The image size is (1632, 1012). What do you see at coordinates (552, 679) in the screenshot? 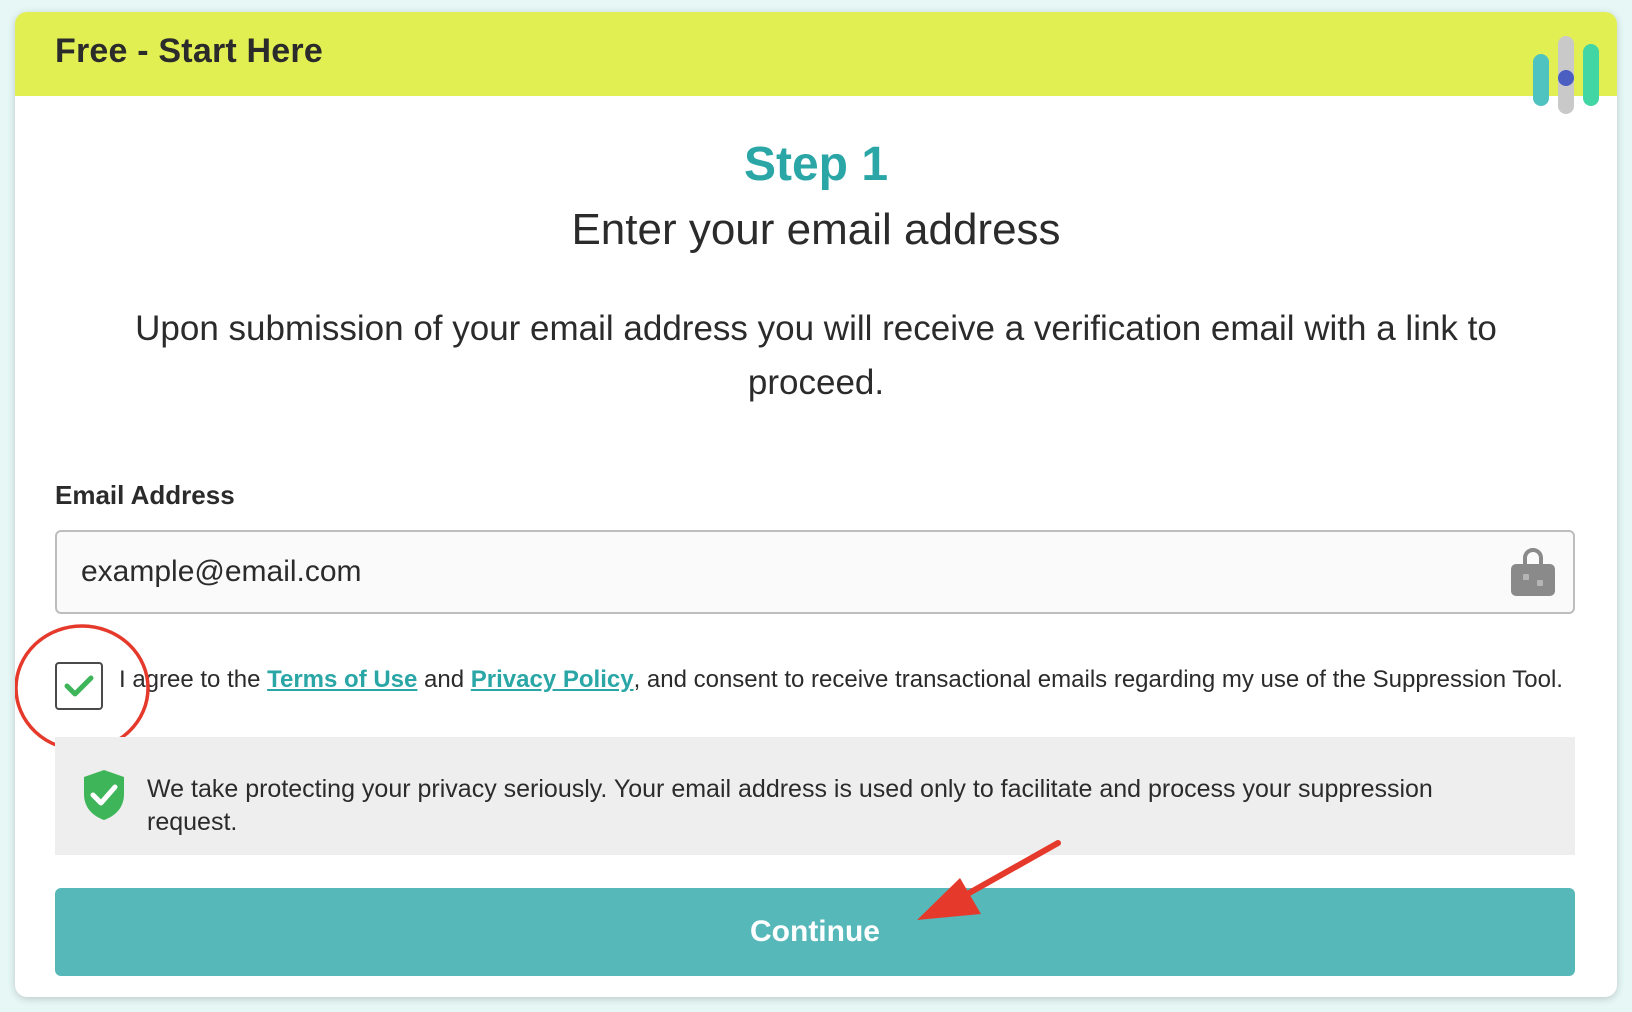
I see `privacy-policy-link: Privacy Policy` at bounding box center [552, 679].